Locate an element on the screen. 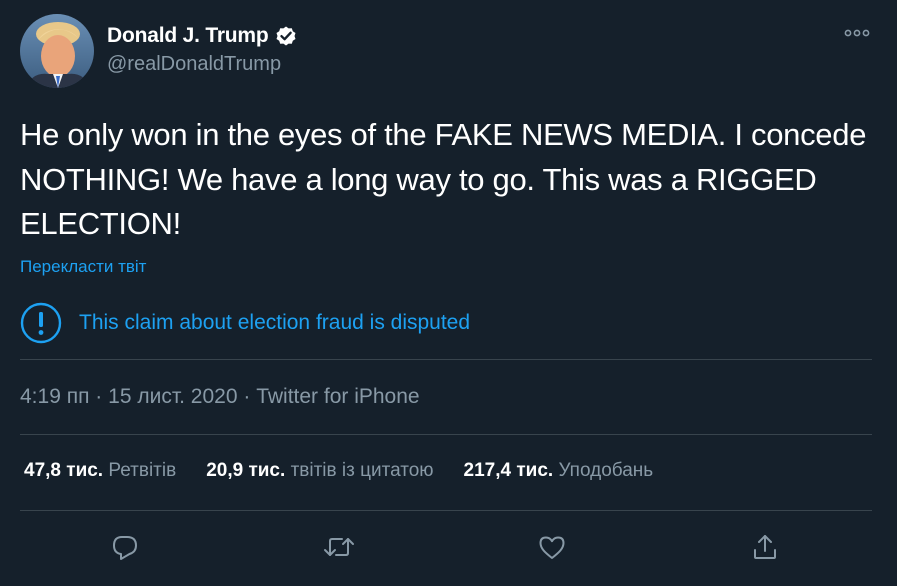 The image size is (897, 586). like-icon is located at coordinates (552, 547).